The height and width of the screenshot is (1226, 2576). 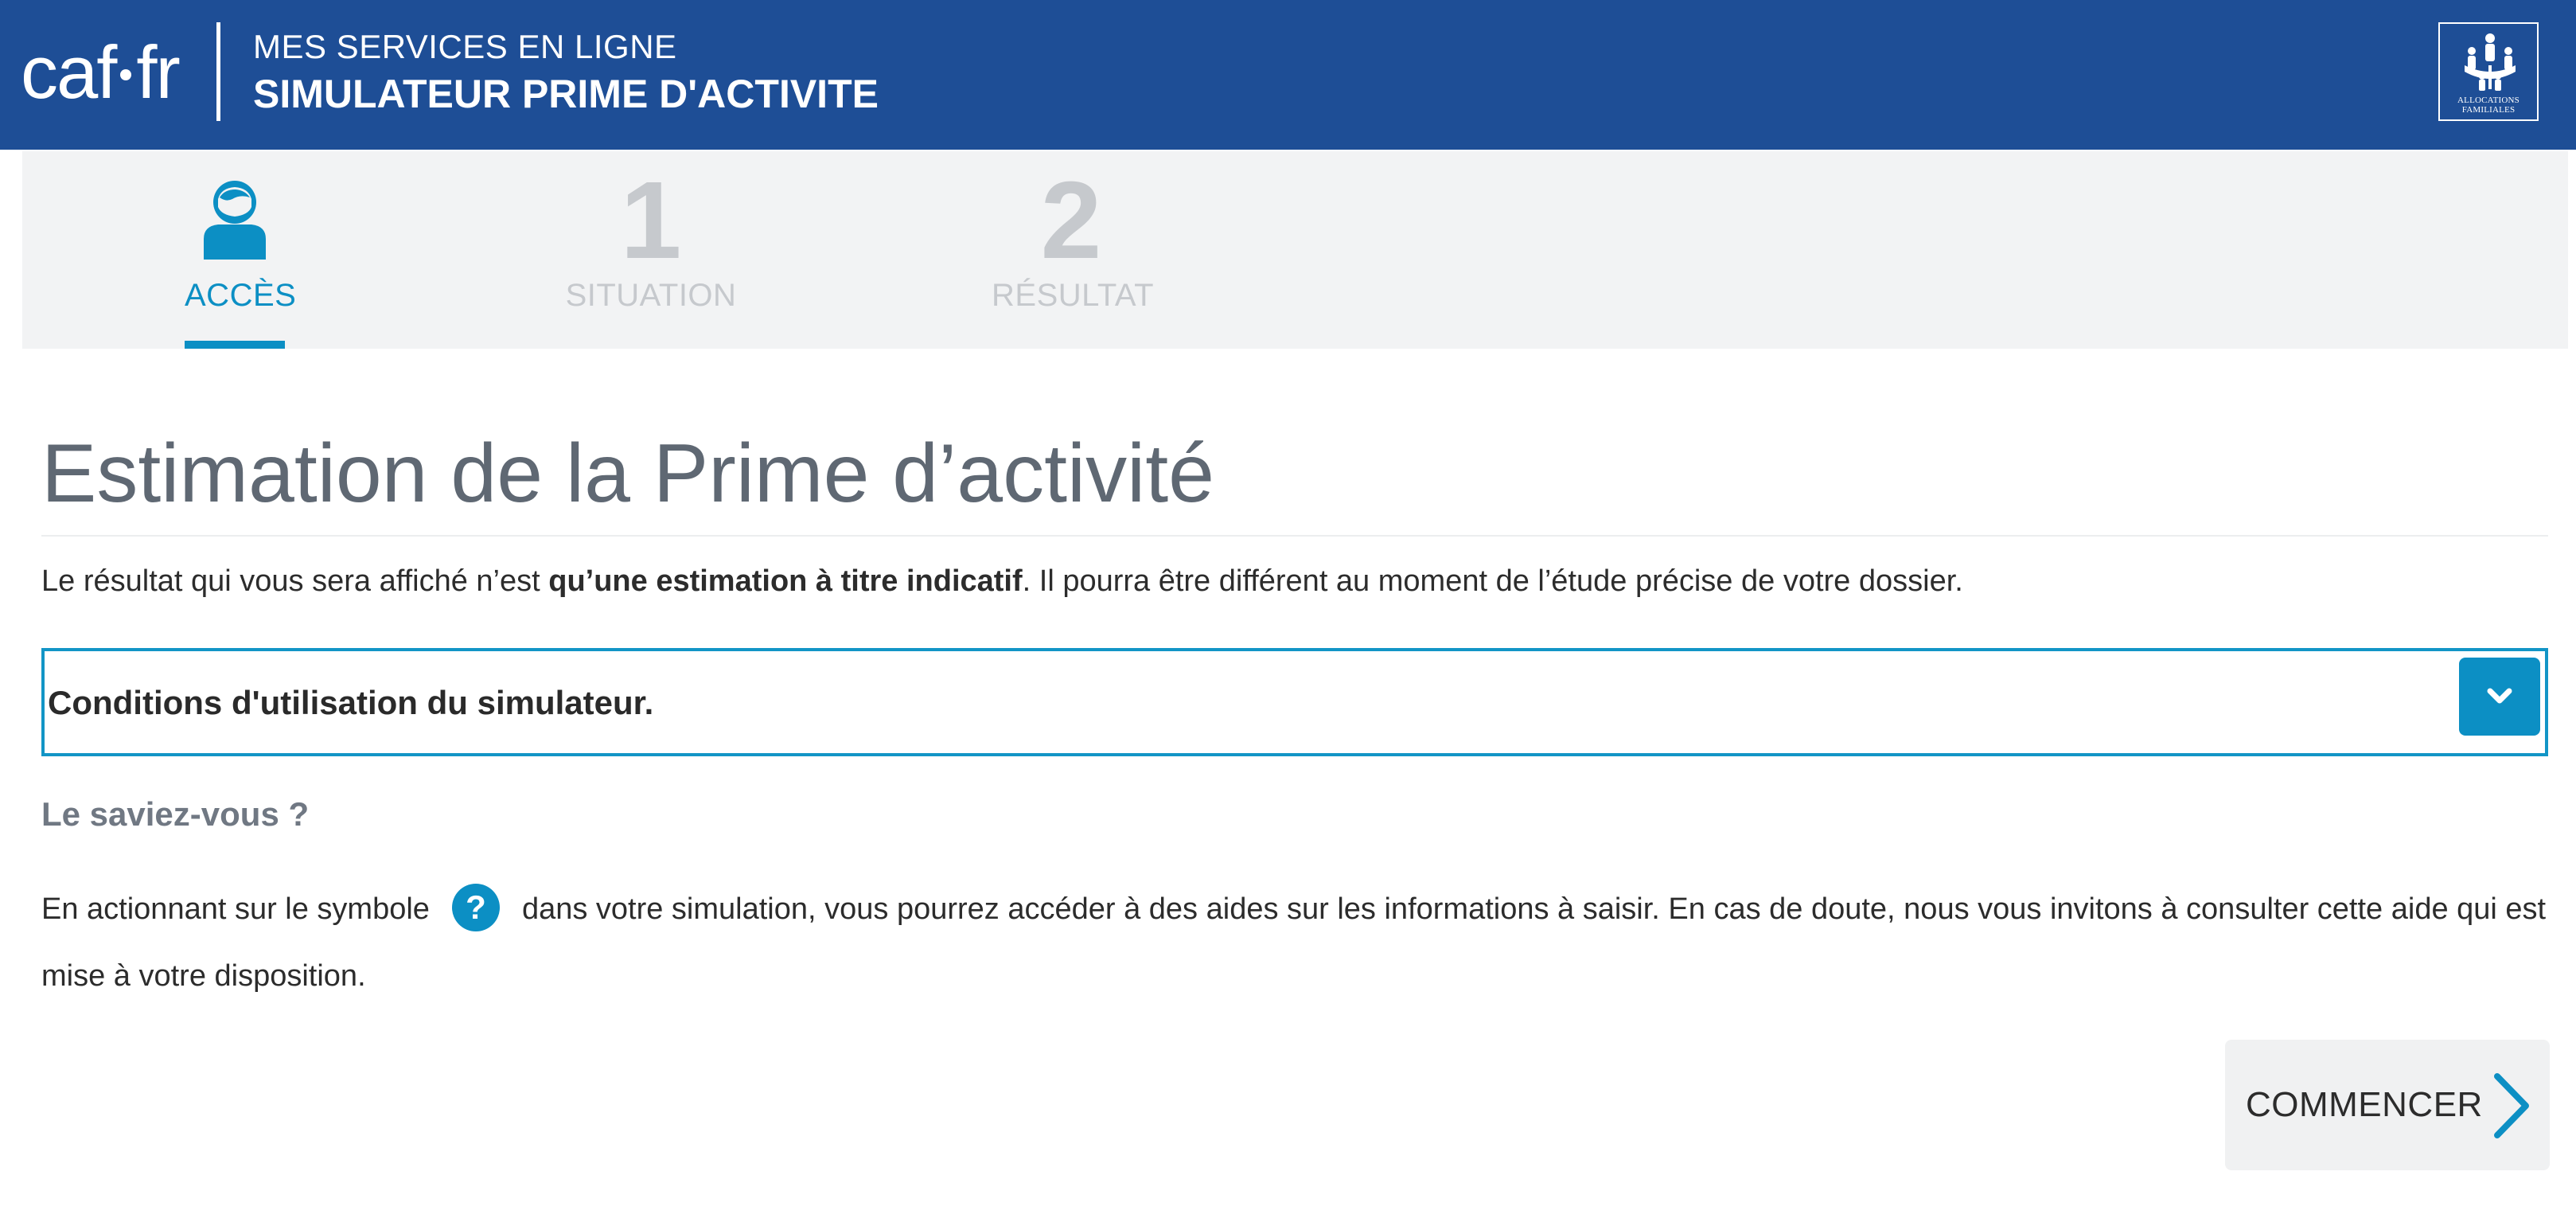 What do you see at coordinates (175, 814) in the screenshot?
I see `tip-heading: Le saviez-vous ?` at bounding box center [175, 814].